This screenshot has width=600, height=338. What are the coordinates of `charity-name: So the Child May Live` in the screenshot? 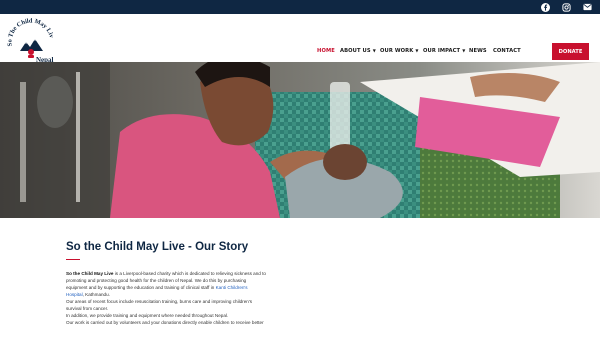 It's located at (90, 273).